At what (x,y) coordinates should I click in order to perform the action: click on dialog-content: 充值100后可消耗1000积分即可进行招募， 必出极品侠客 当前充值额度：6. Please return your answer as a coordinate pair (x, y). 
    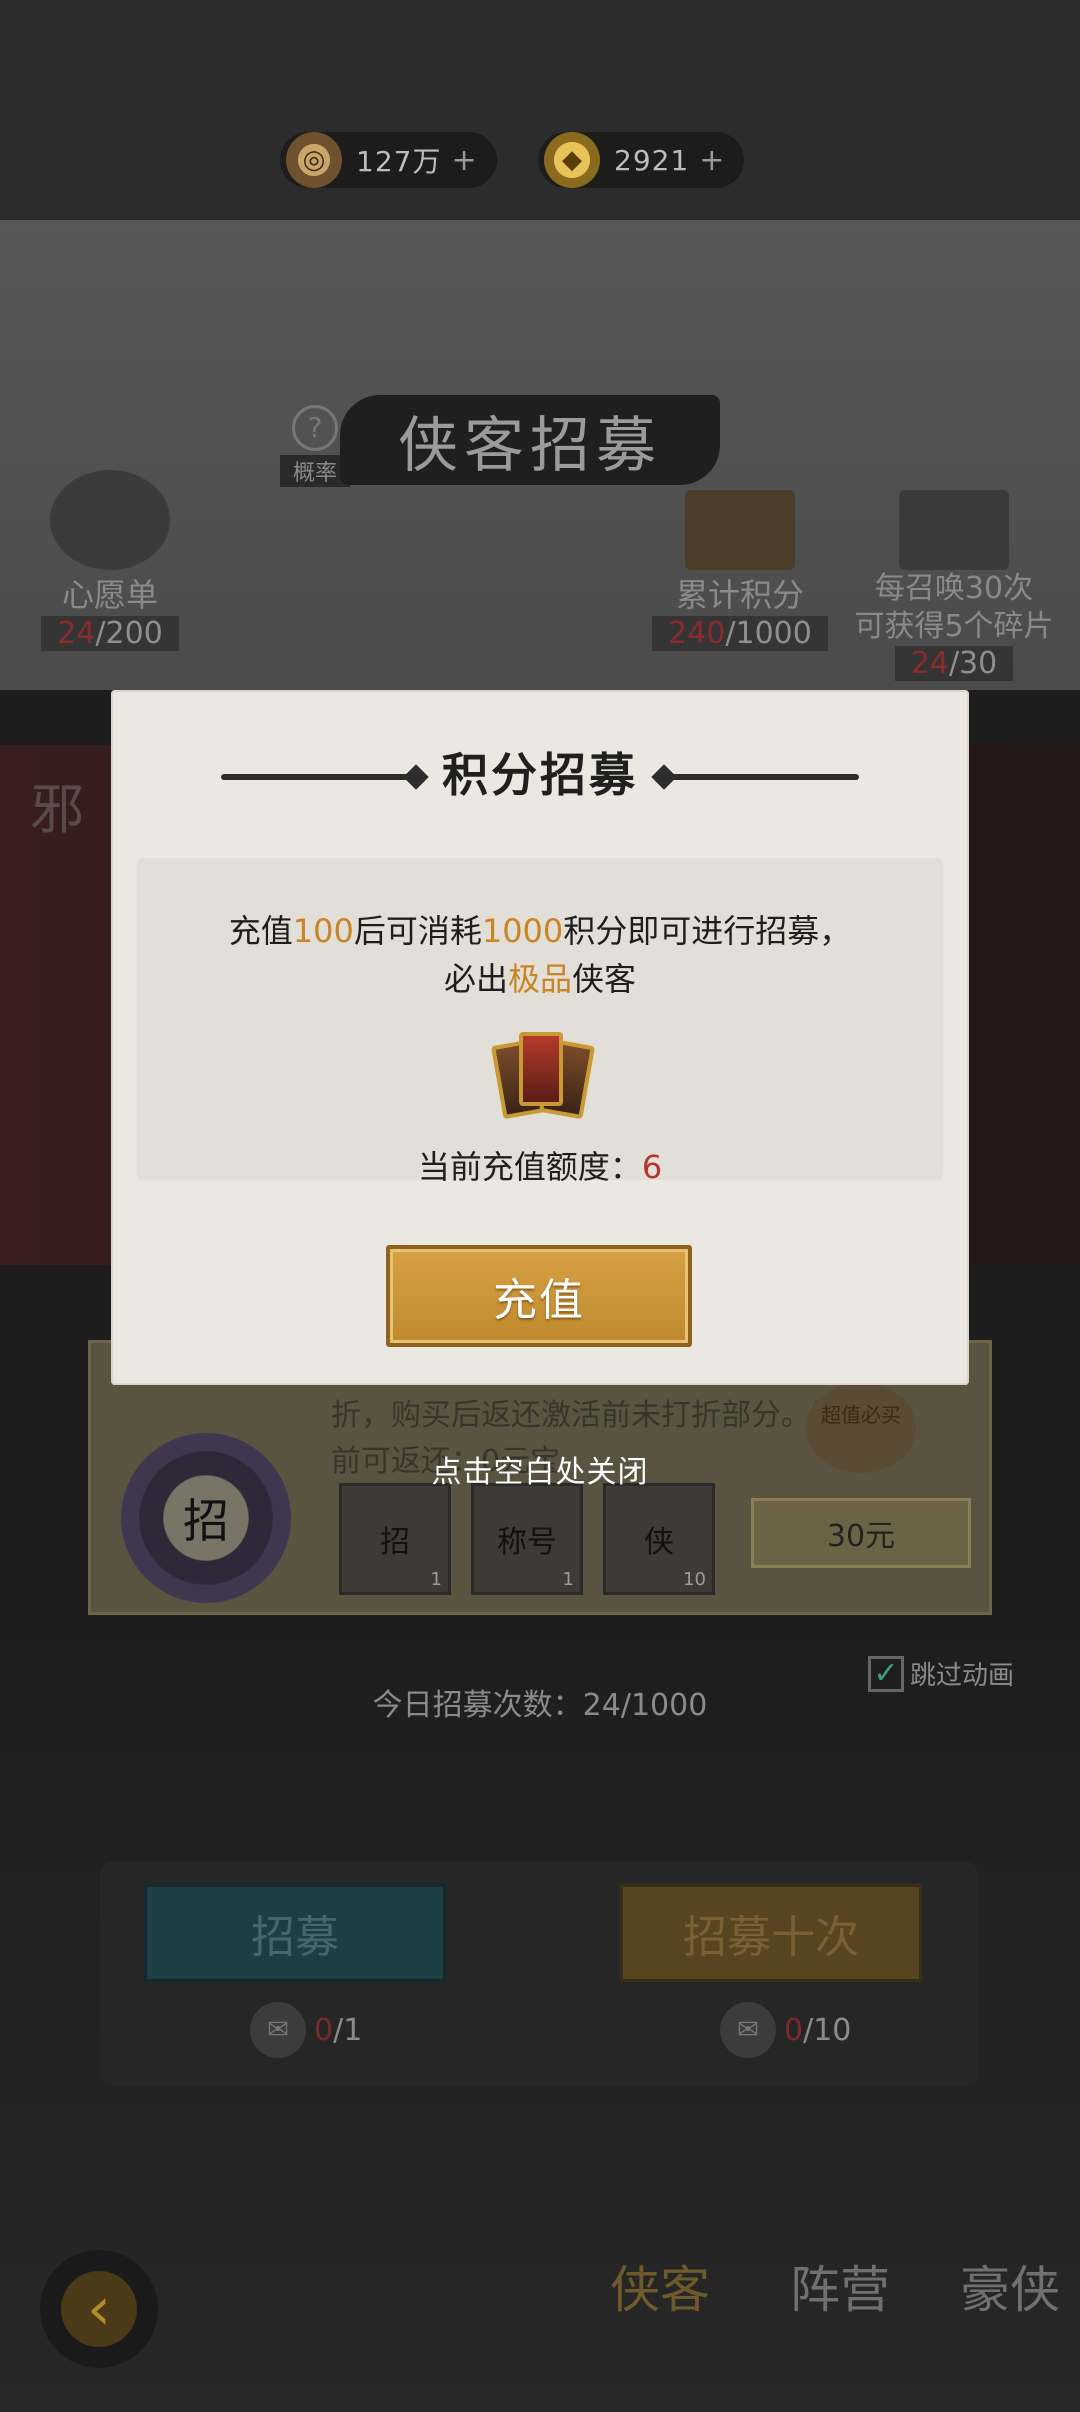
    Looking at the image, I should click on (540, 1022).